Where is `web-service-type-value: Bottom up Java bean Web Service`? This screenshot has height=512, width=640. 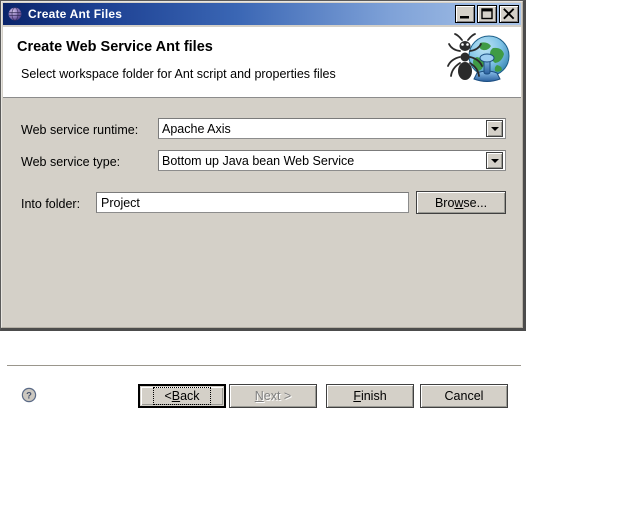
web-service-type-value: Bottom up Java bean Web Service is located at coordinates (258, 160).